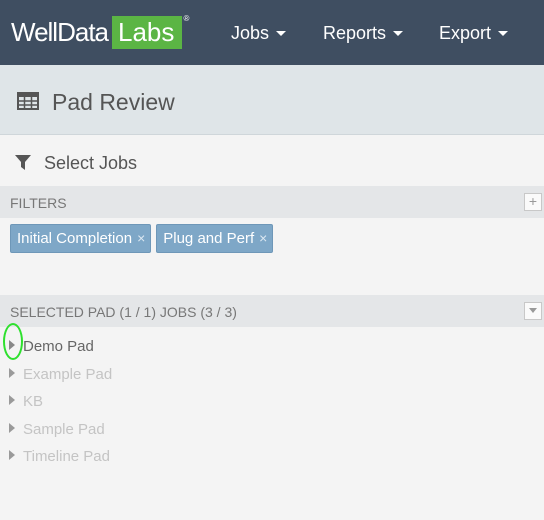 The width and height of the screenshot is (544, 520). I want to click on nav-jobs-label: Jobs, so click(250, 33).